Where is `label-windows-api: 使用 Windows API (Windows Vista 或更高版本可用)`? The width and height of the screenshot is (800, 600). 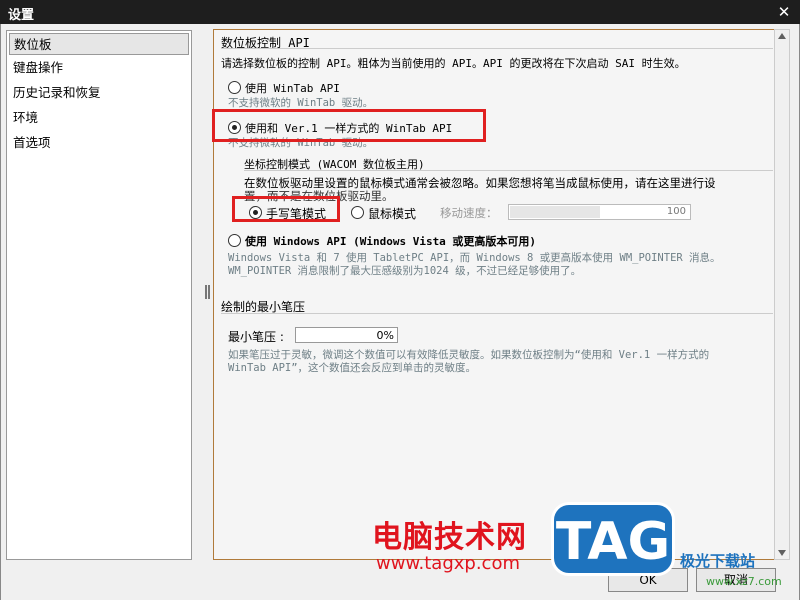
label-windows-api: 使用 Windows API (Windows Vista 或更高版本可用) is located at coordinates (390, 241).